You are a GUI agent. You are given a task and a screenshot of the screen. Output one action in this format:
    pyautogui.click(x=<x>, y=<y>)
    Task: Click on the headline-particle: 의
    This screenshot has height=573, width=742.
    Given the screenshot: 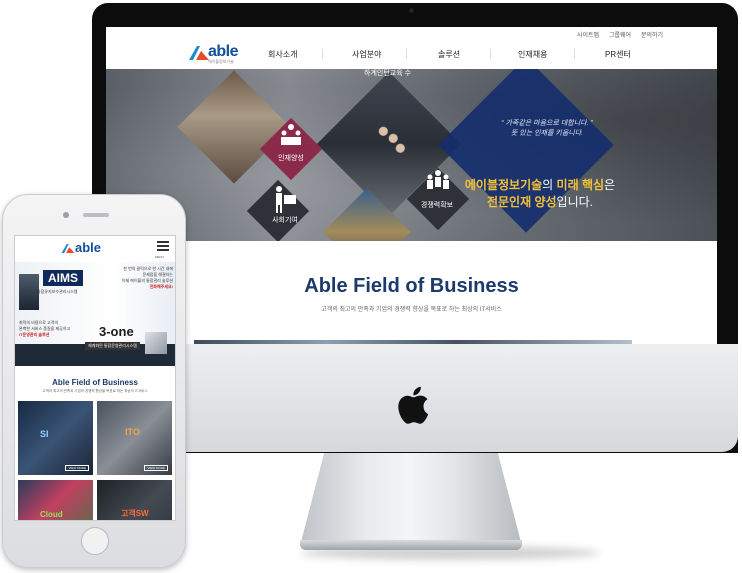 What is the action you would take?
    pyautogui.click(x=549, y=185)
    